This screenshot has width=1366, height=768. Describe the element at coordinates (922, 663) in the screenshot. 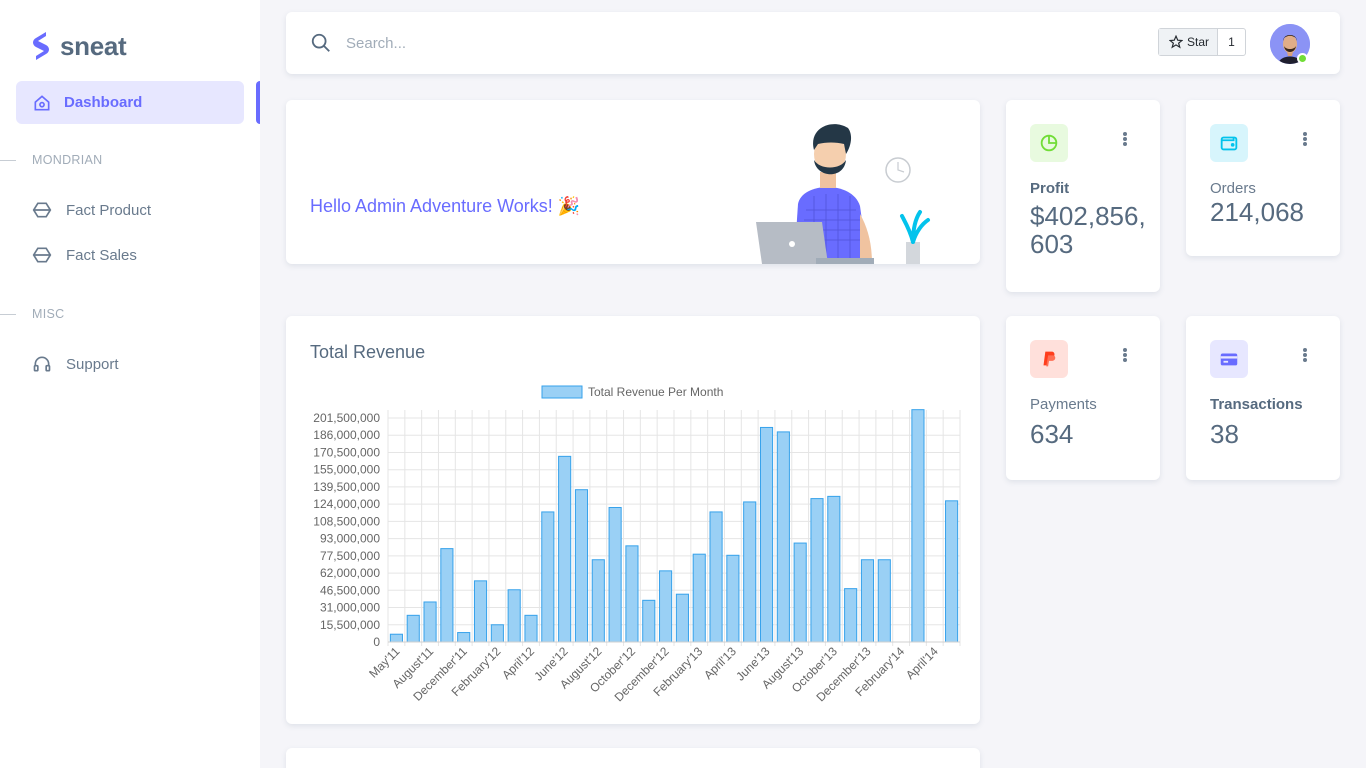

I see `x-tick-label: April'14` at that location.